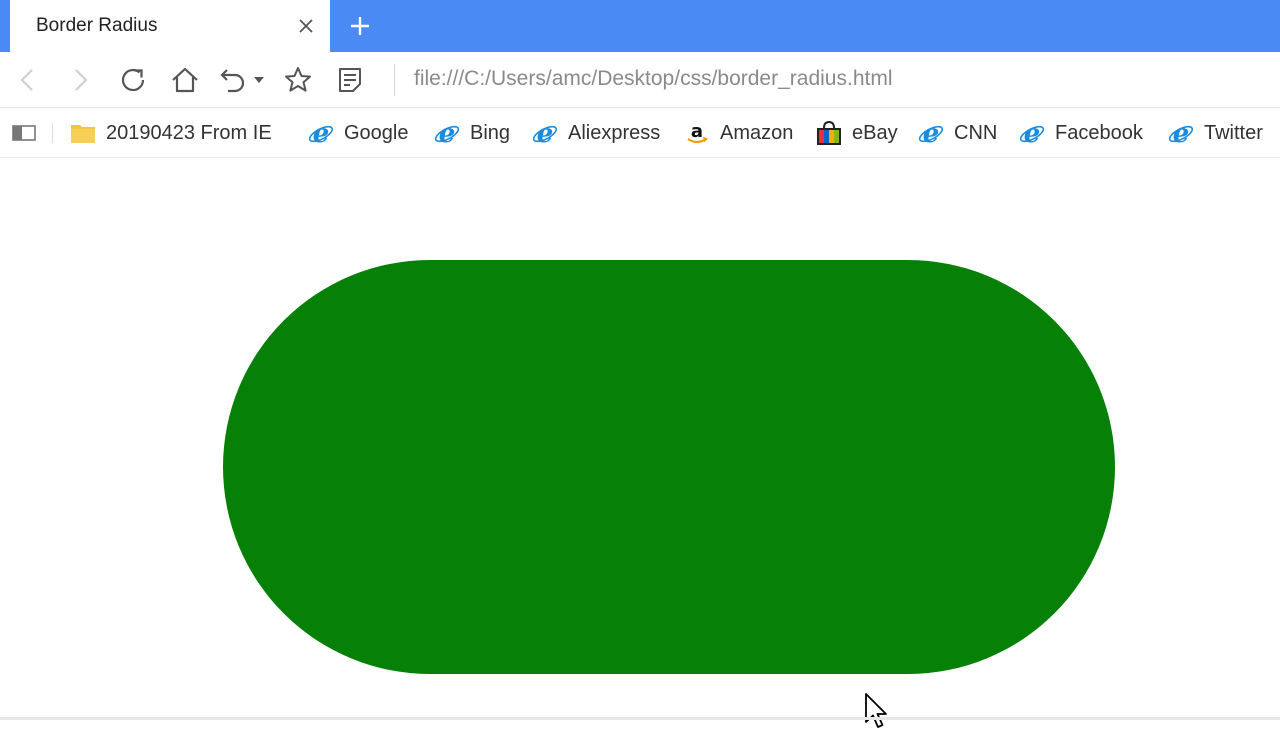 The image size is (1280, 735). Describe the element at coordinates (1099, 132) in the screenshot. I see `bookmark-label: Facebook` at that location.